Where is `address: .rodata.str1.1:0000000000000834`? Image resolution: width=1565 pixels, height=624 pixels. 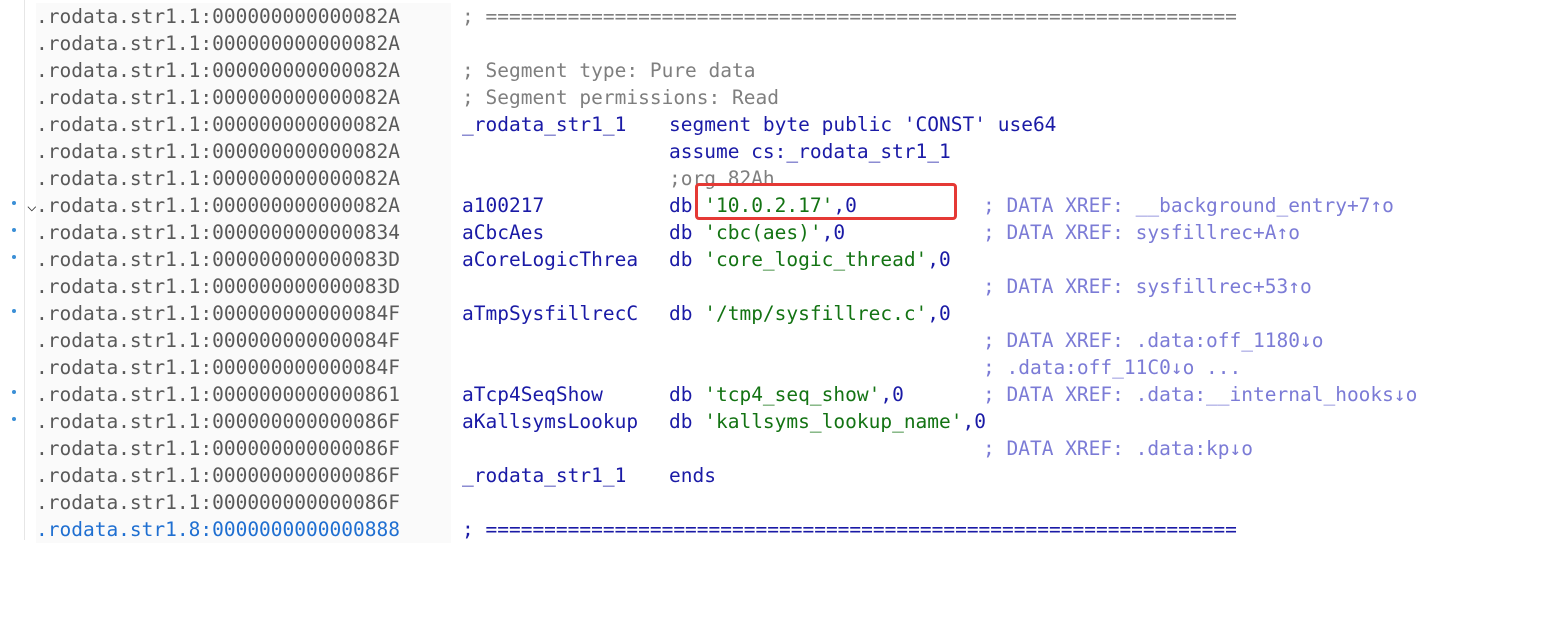
address: .rodata.str1.1:0000000000000834 is located at coordinates (243, 232).